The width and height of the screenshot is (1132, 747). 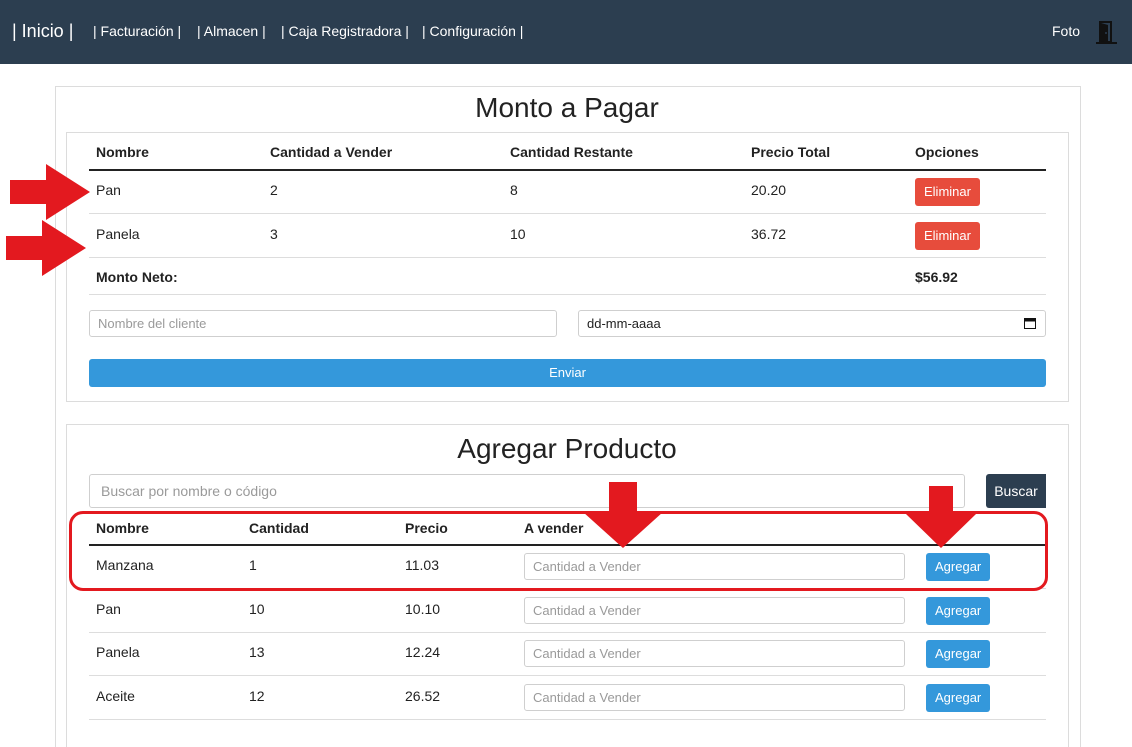 I want to click on calendar-icon, so click(x=1030, y=323).